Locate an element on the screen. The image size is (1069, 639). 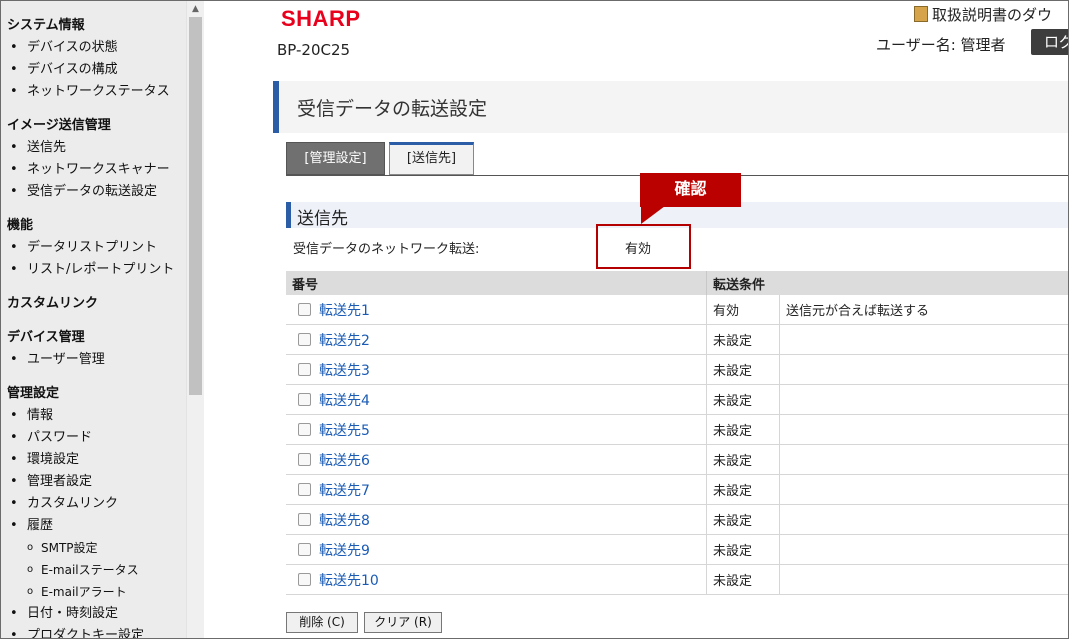
manual-book-icon is located at coordinates (921, 14).